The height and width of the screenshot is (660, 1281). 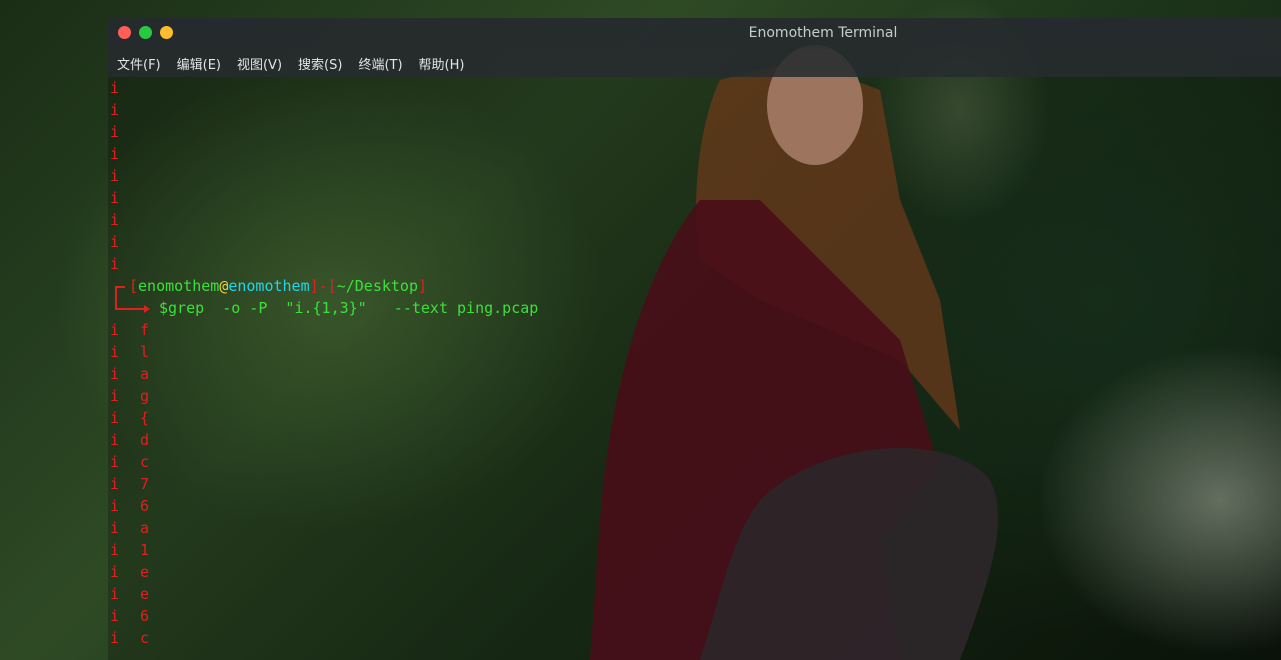 What do you see at coordinates (442, 63) in the screenshot?
I see `menu-help: 帮助(H)` at bounding box center [442, 63].